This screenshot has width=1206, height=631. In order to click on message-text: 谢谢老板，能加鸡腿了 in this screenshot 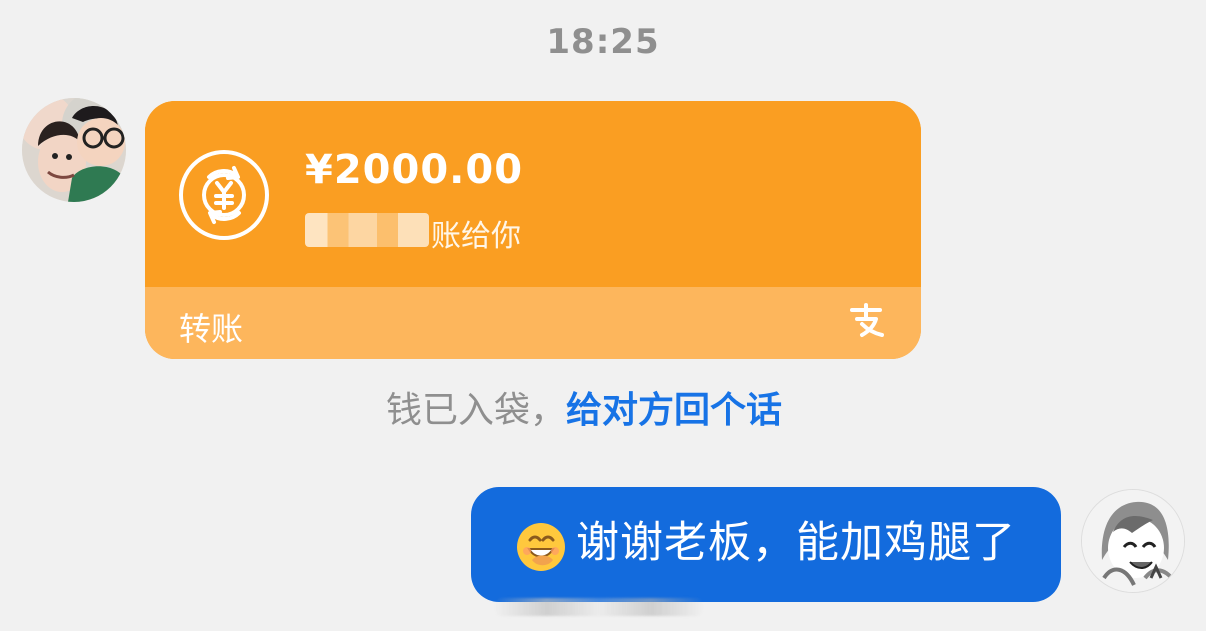, I will do `click(796, 543)`.